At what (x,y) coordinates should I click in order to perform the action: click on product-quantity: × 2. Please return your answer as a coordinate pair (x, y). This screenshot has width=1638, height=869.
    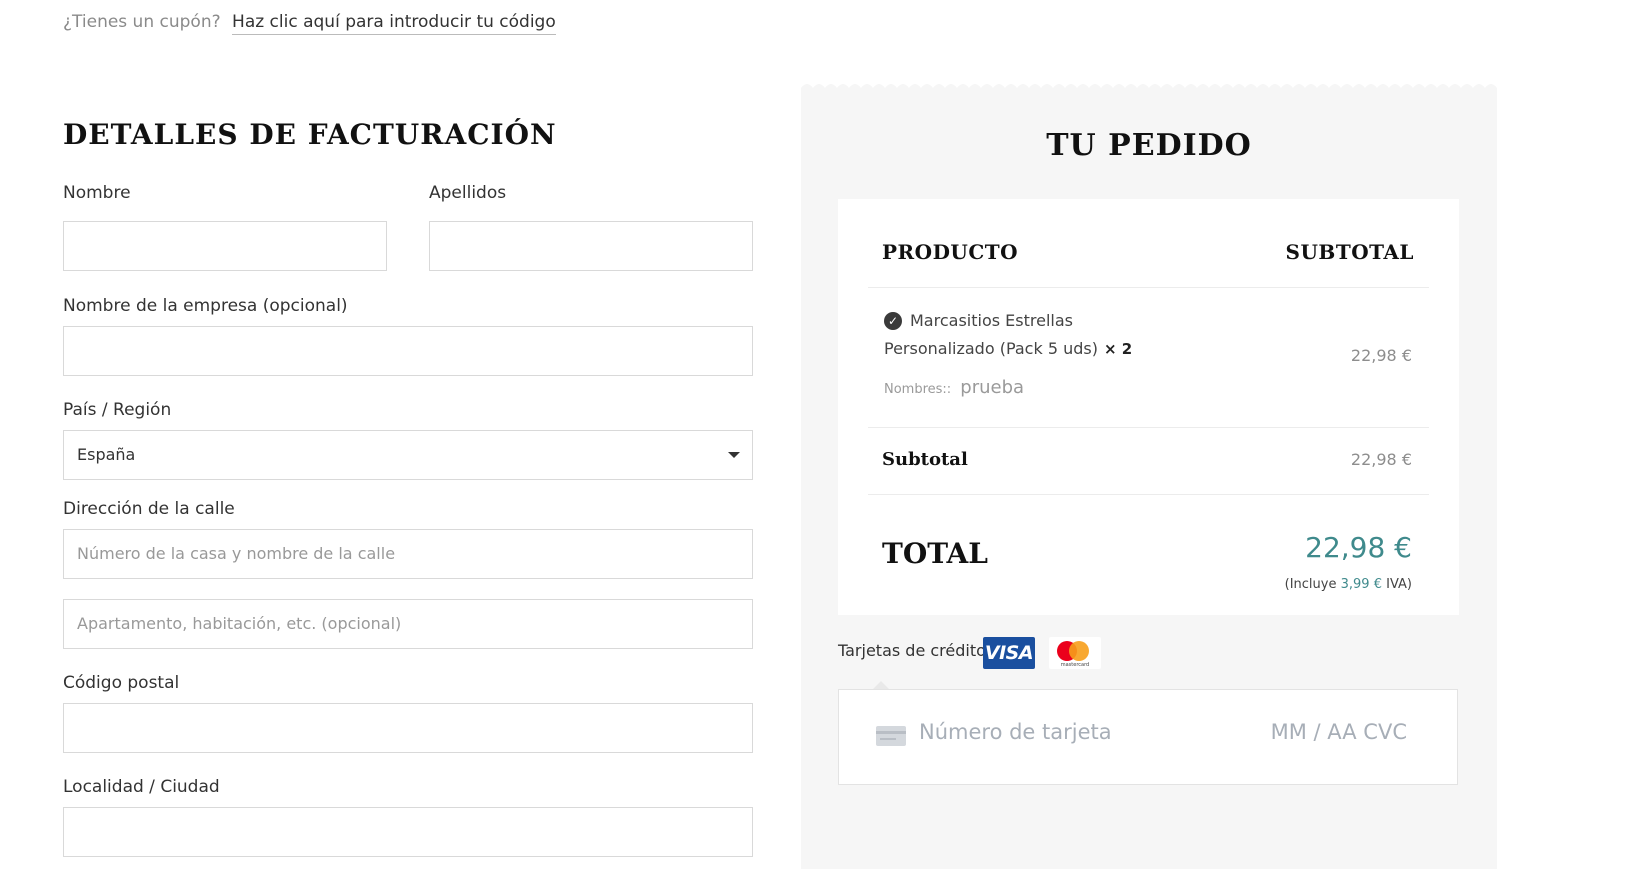
    Looking at the image, I should click on (1118, 349).